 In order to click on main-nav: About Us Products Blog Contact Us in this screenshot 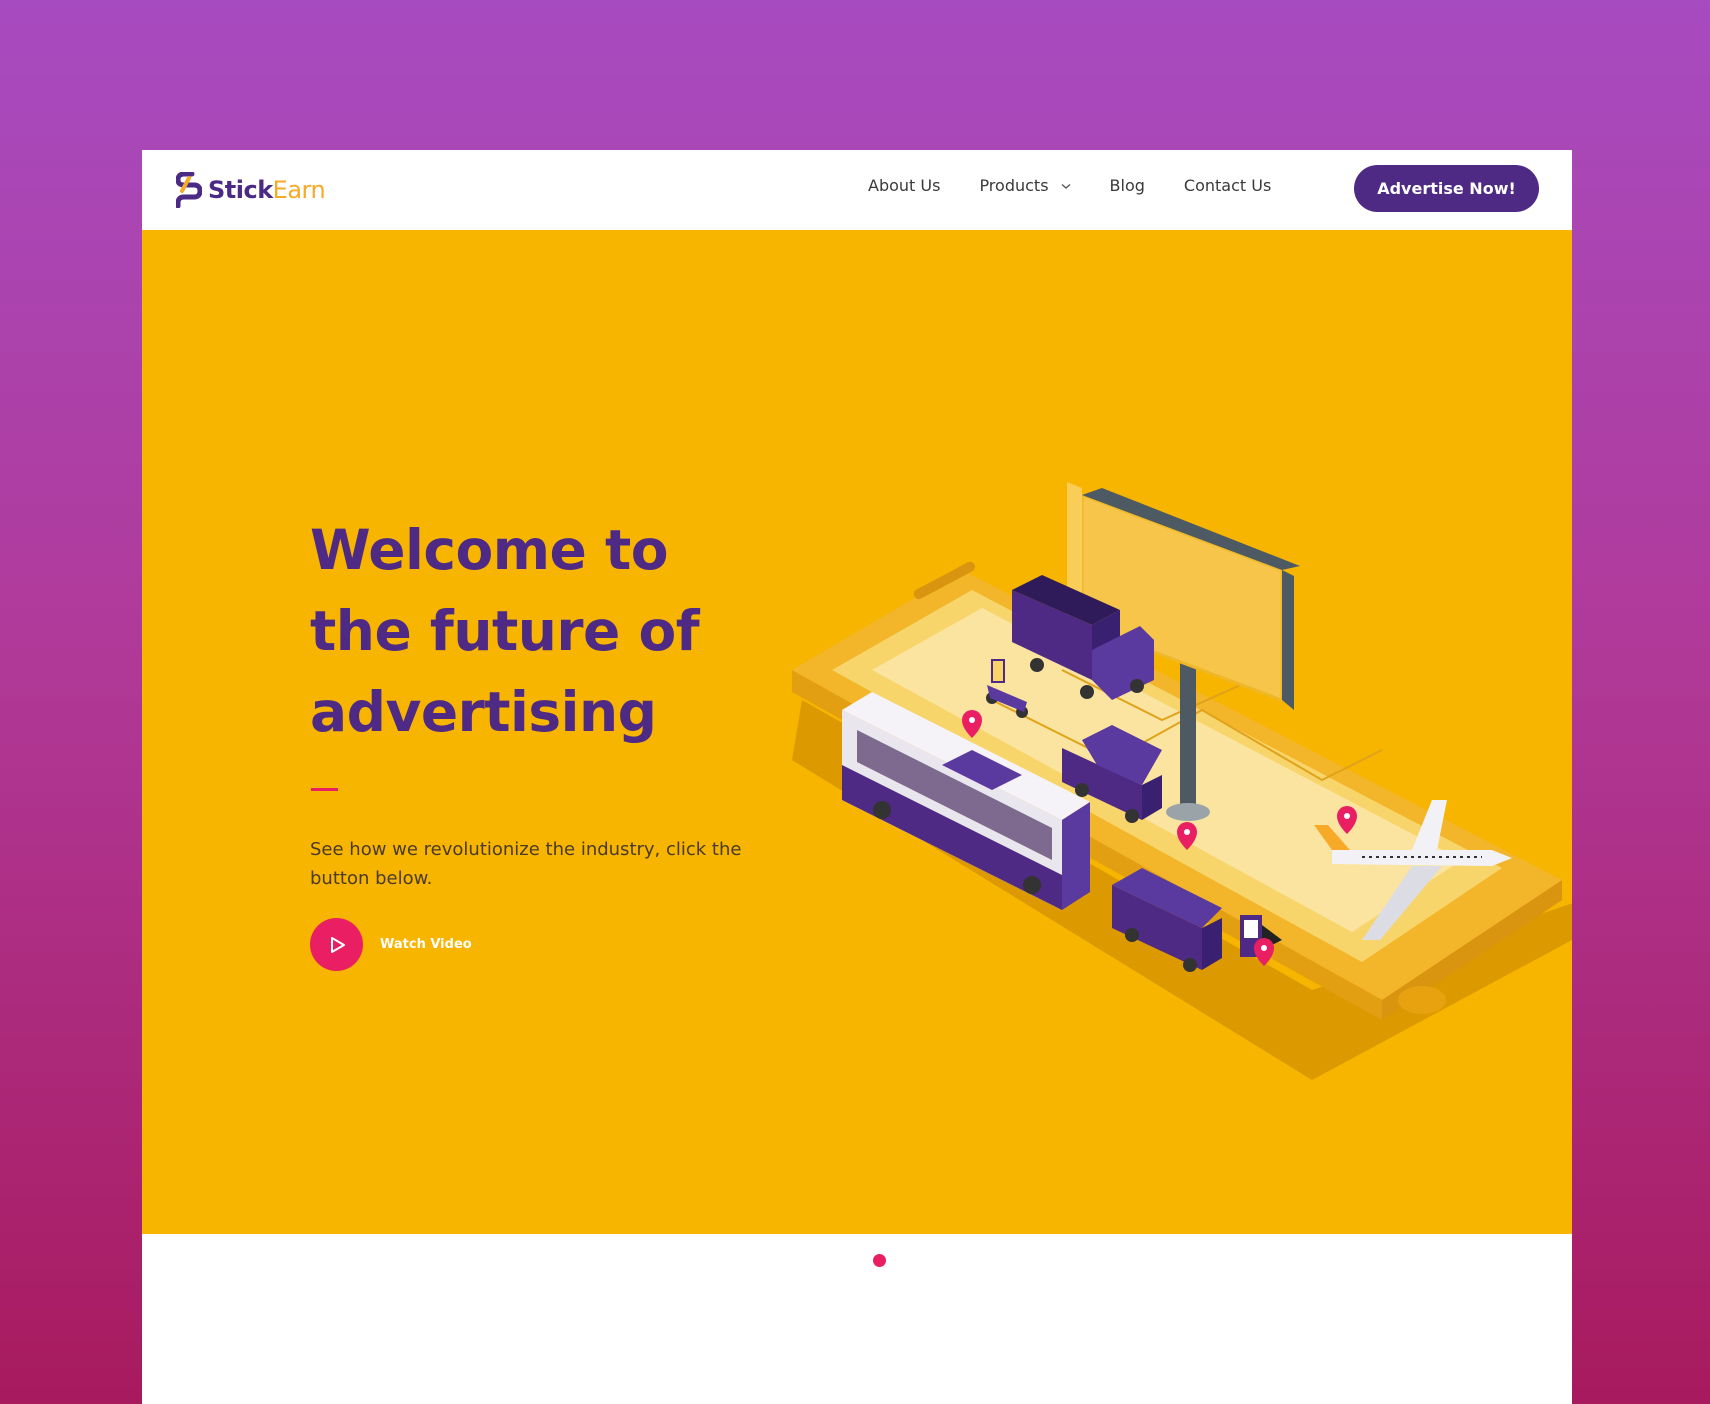, I will do `click(1089, 185)`.